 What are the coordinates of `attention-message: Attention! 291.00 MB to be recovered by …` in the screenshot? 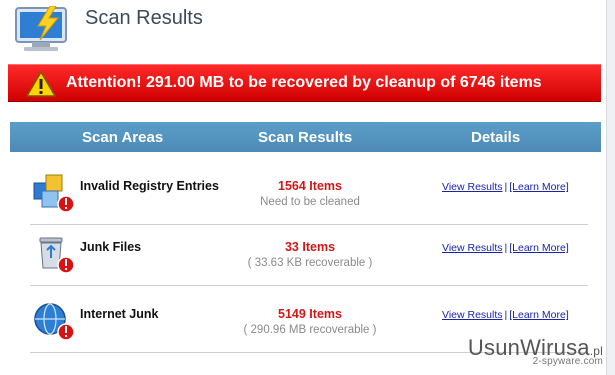 It's located at (304, 82).